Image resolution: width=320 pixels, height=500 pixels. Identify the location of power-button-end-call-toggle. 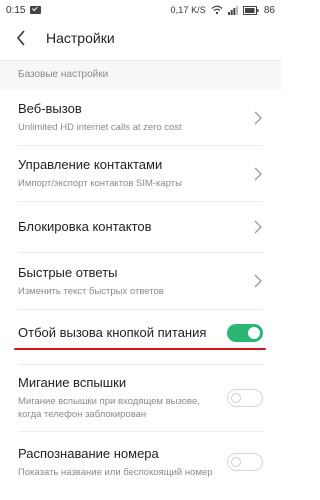
(245, 333).